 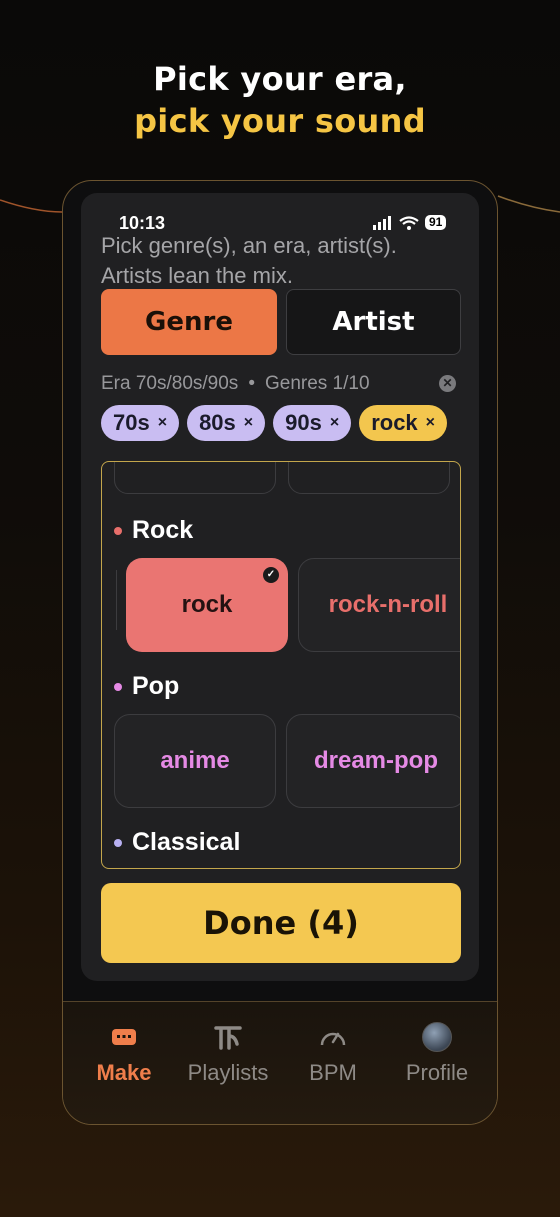 I want to click on tab-bar-bpm: BPM, so click(x=333, y=1053).